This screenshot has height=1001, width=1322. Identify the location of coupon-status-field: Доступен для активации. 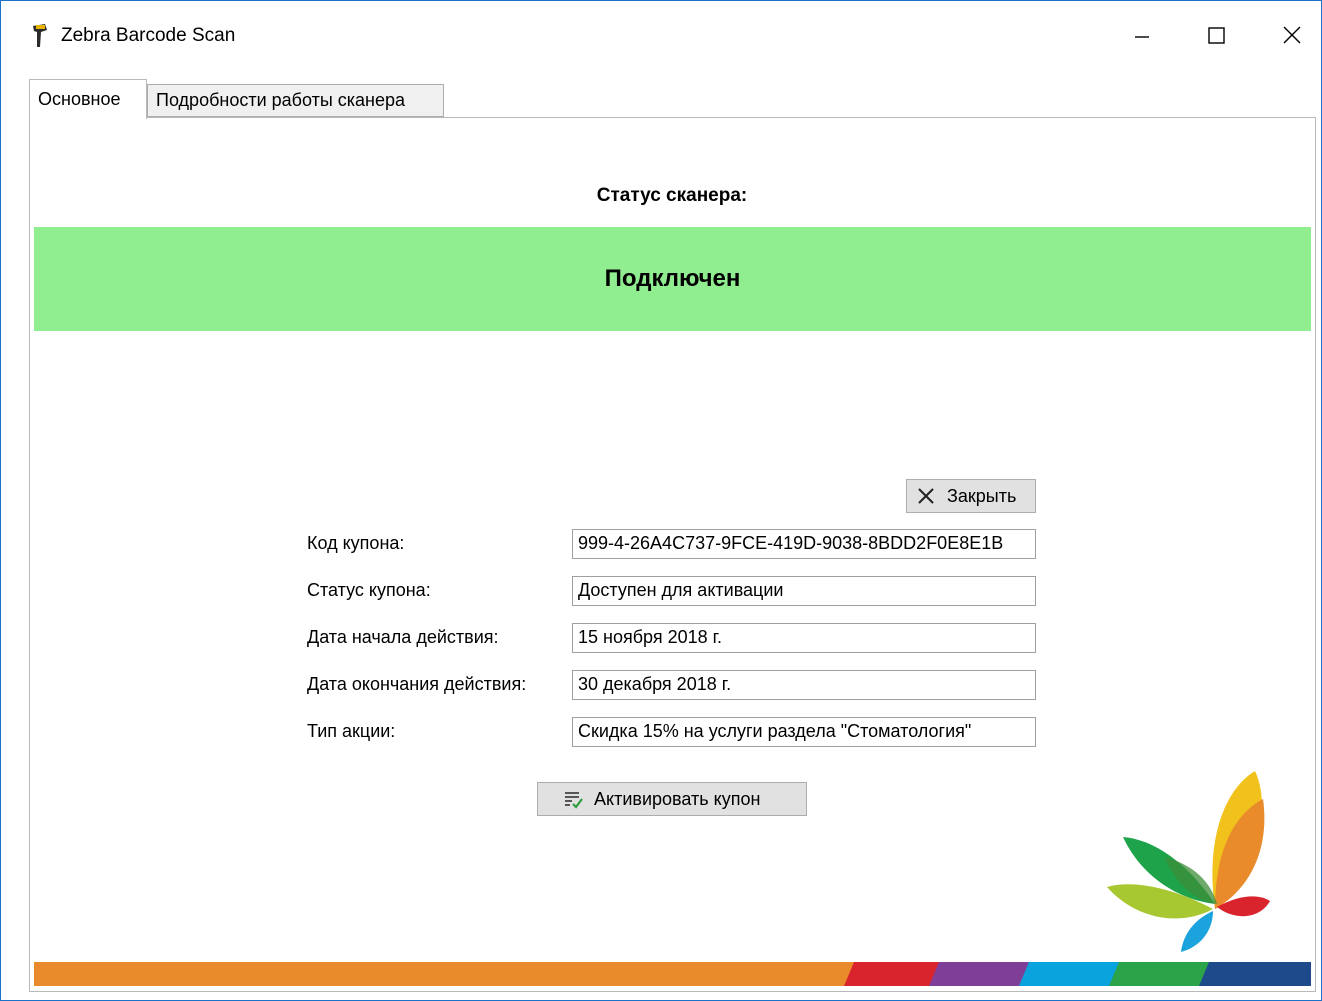
(804, 591).